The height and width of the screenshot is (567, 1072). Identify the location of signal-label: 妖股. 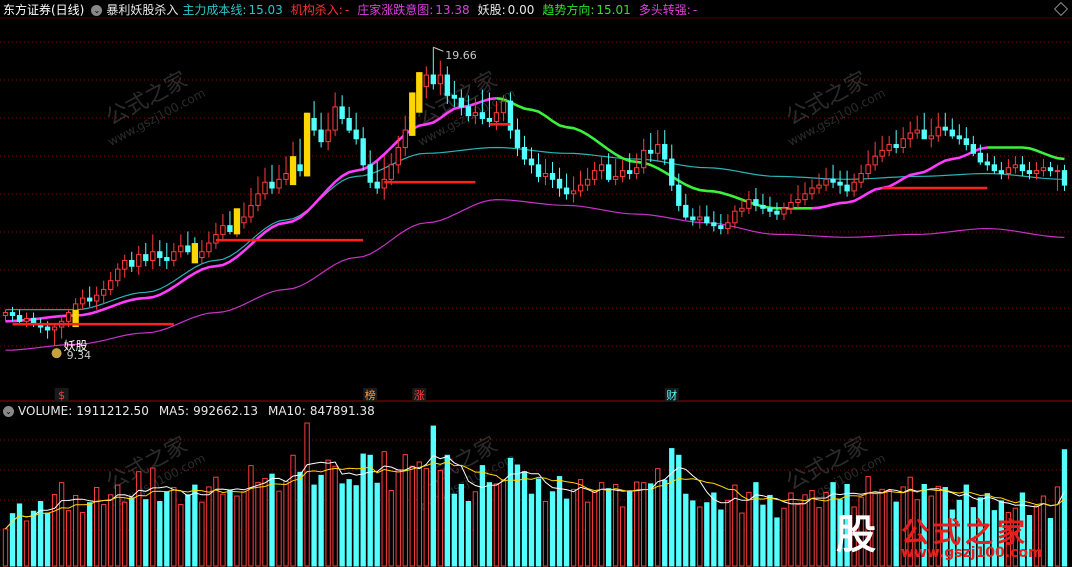
(76, 346).